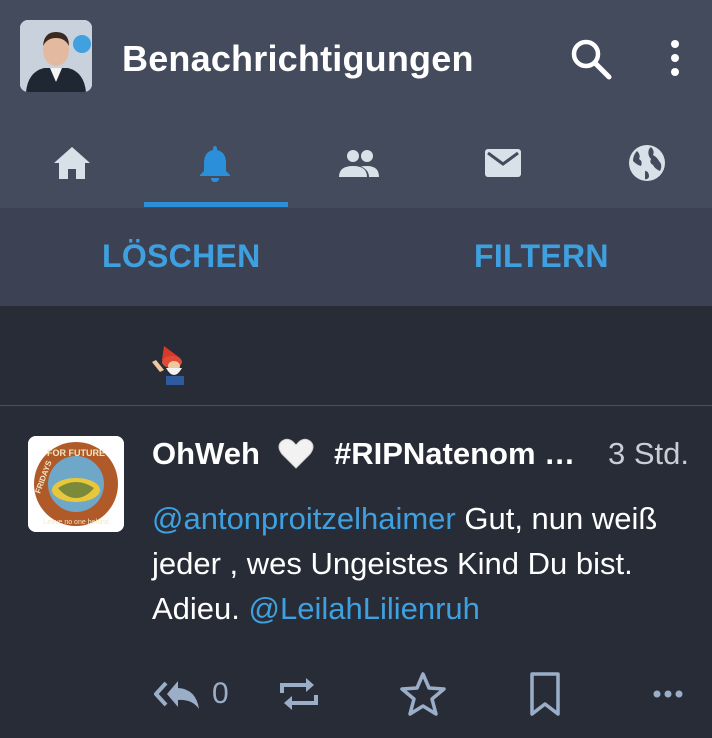 This screenshot has height=738, width=712. I want to click on tab-home, so click(72, 163).